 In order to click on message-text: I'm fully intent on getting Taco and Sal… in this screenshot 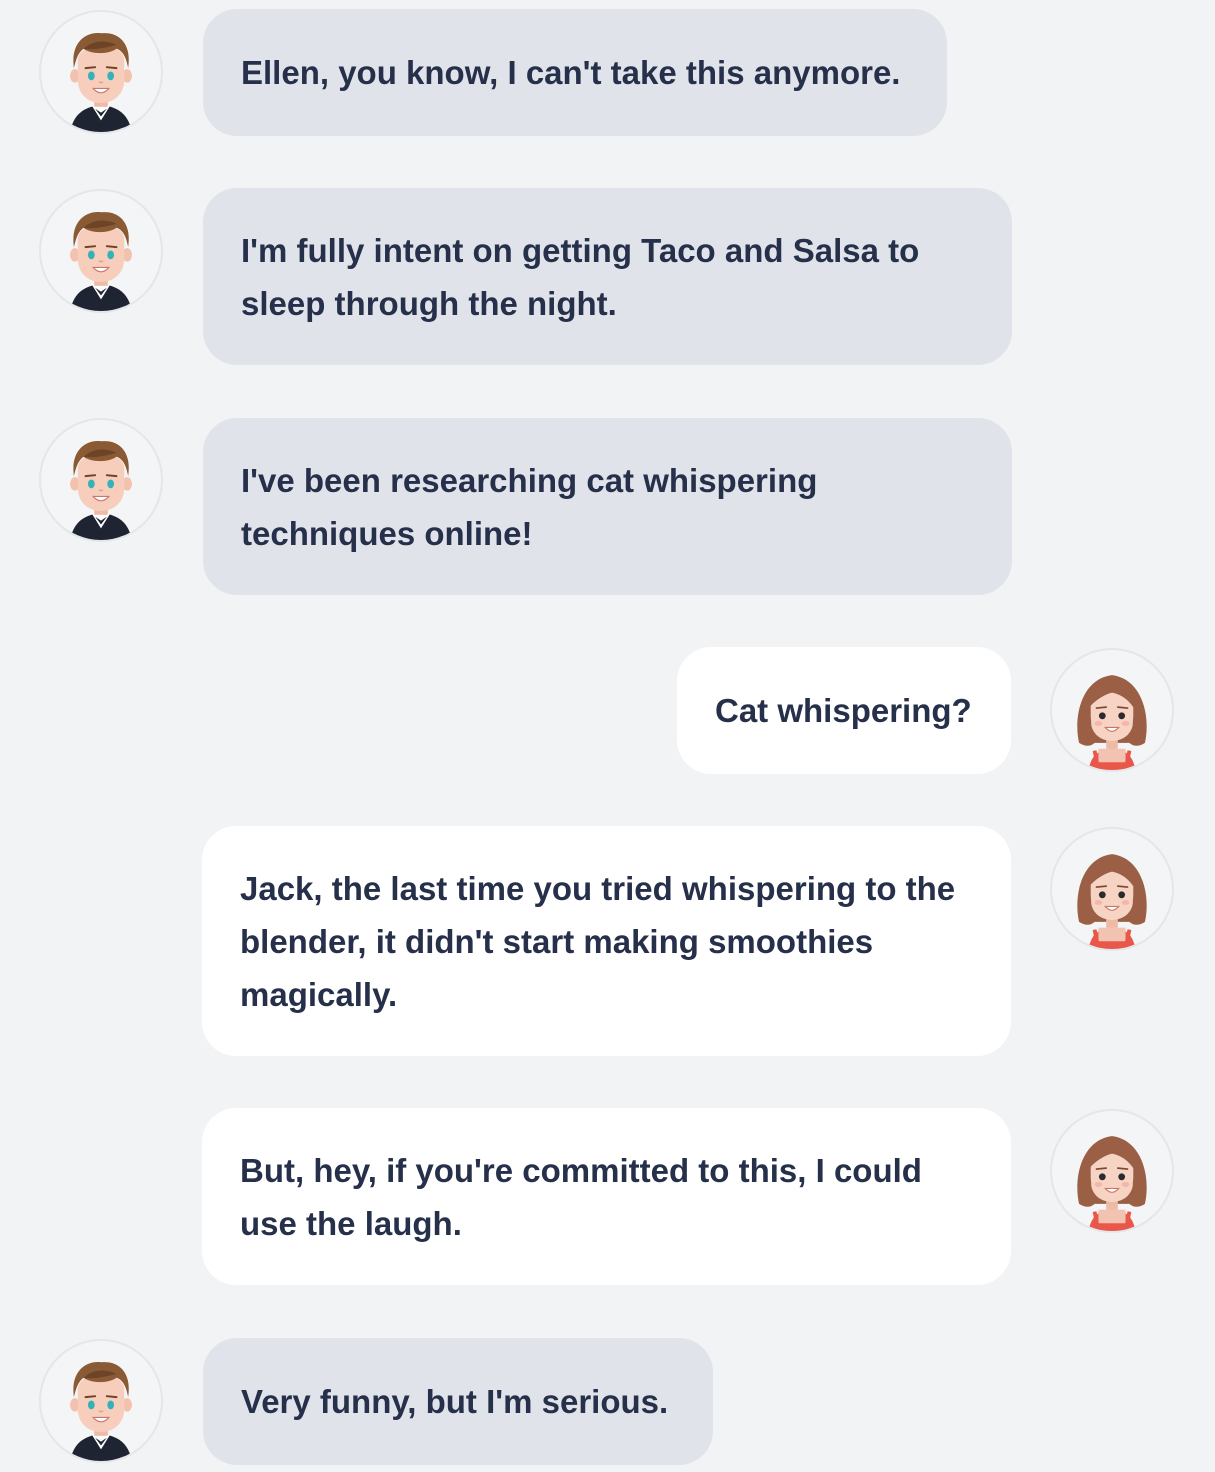, I will do `click(580, 276)`.